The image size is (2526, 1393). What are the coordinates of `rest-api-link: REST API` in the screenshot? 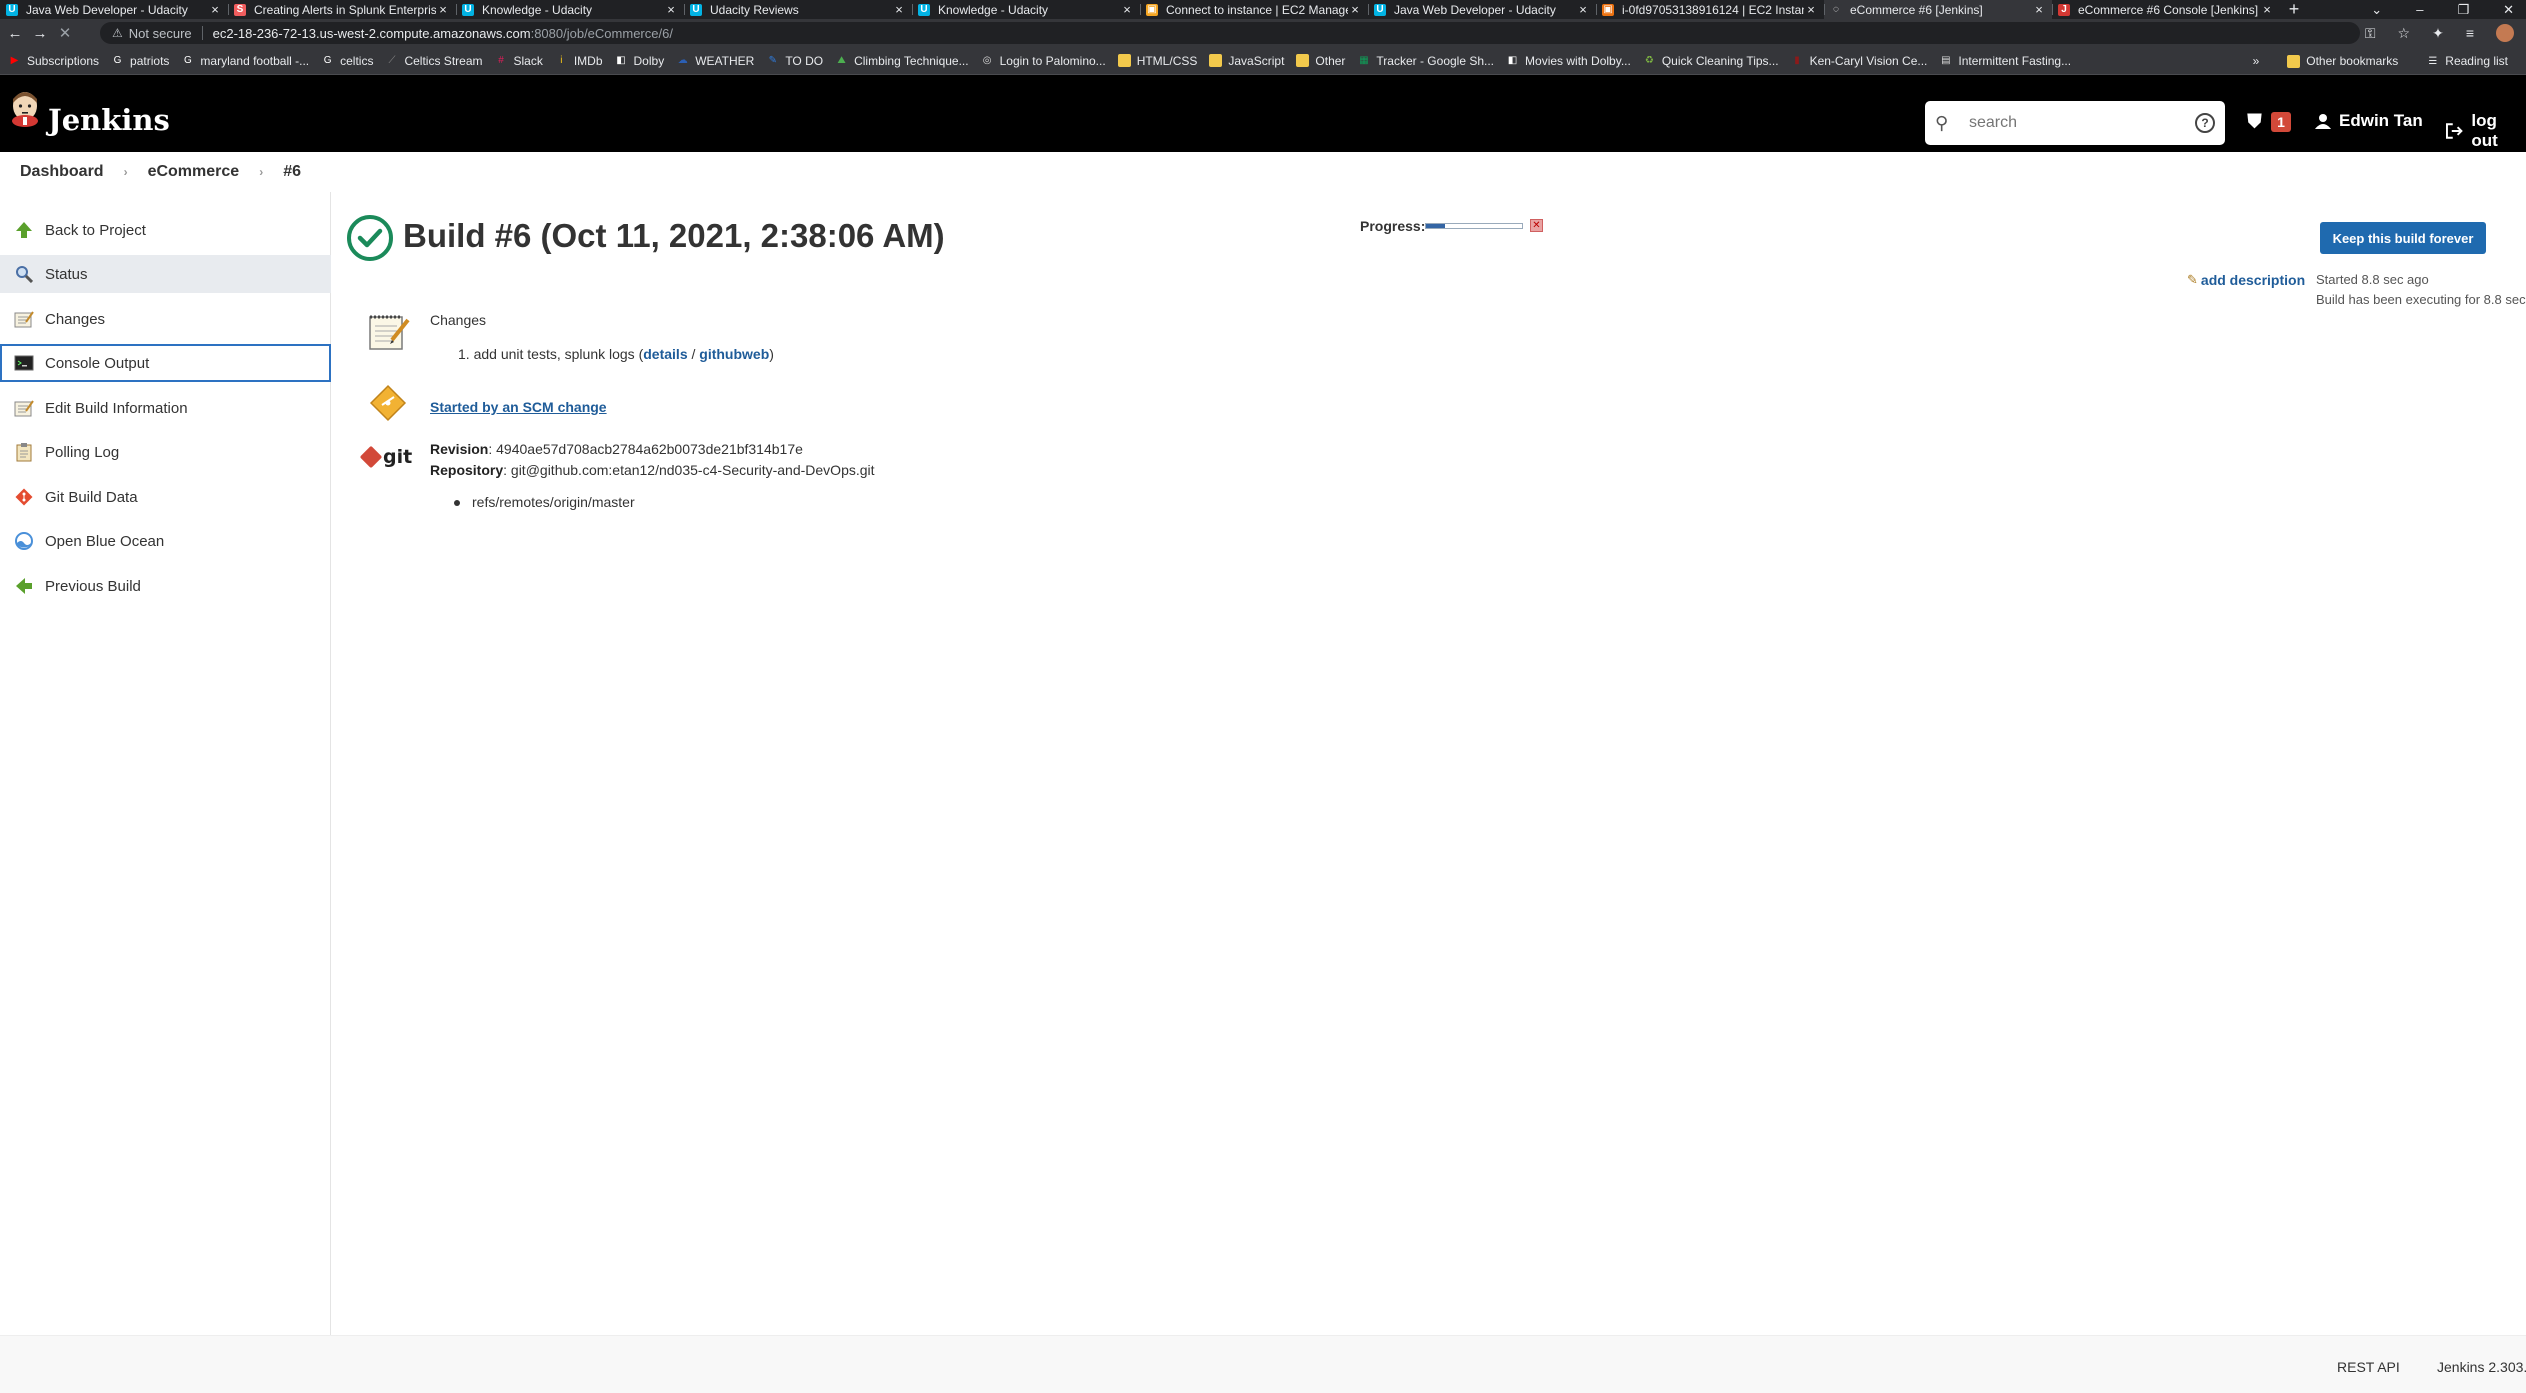 It's located at (2368, 1367).